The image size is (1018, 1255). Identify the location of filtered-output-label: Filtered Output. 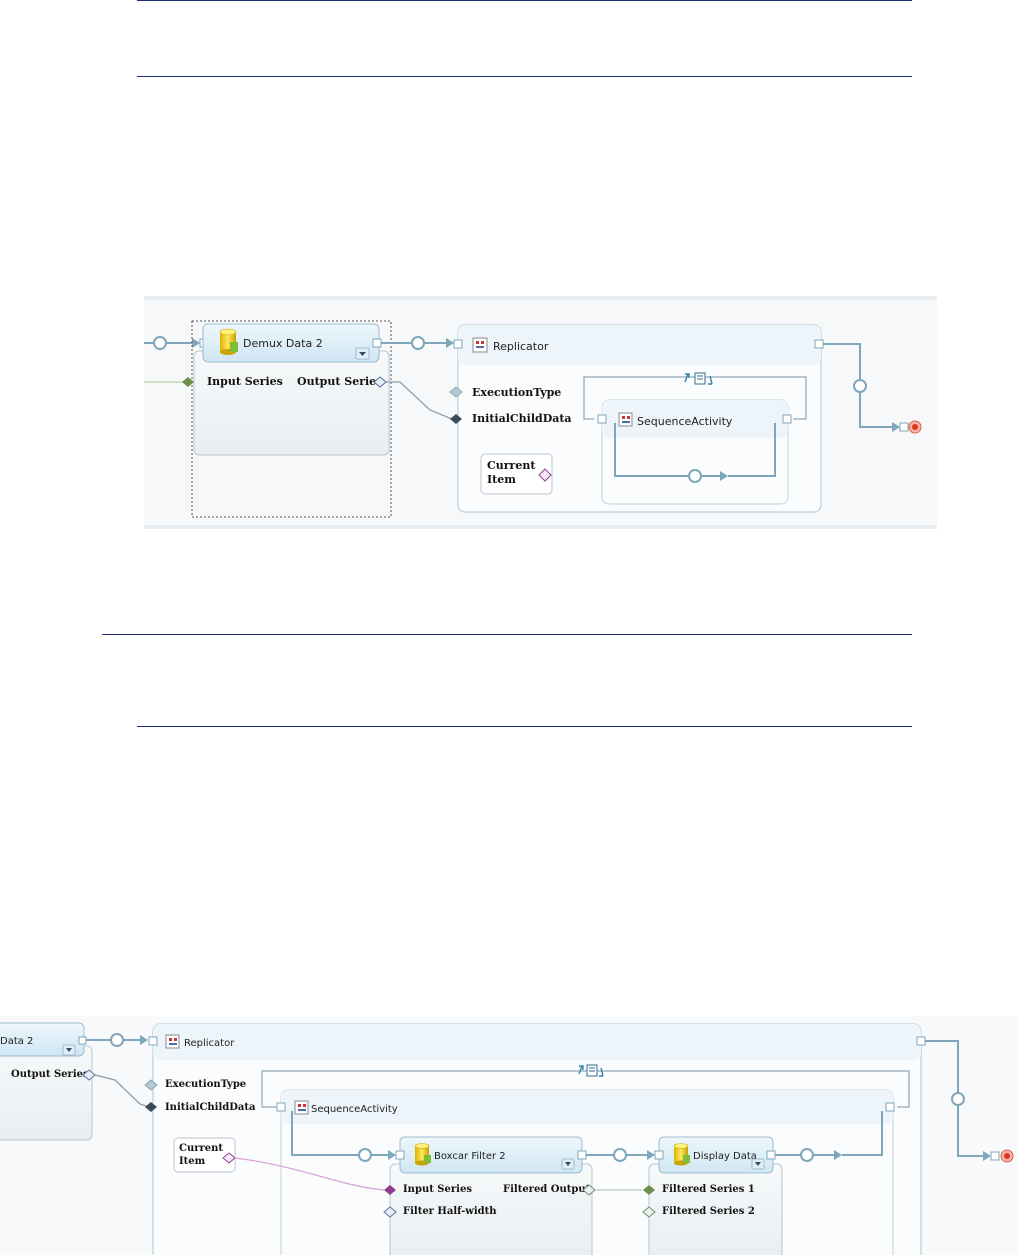
(547, 1189).